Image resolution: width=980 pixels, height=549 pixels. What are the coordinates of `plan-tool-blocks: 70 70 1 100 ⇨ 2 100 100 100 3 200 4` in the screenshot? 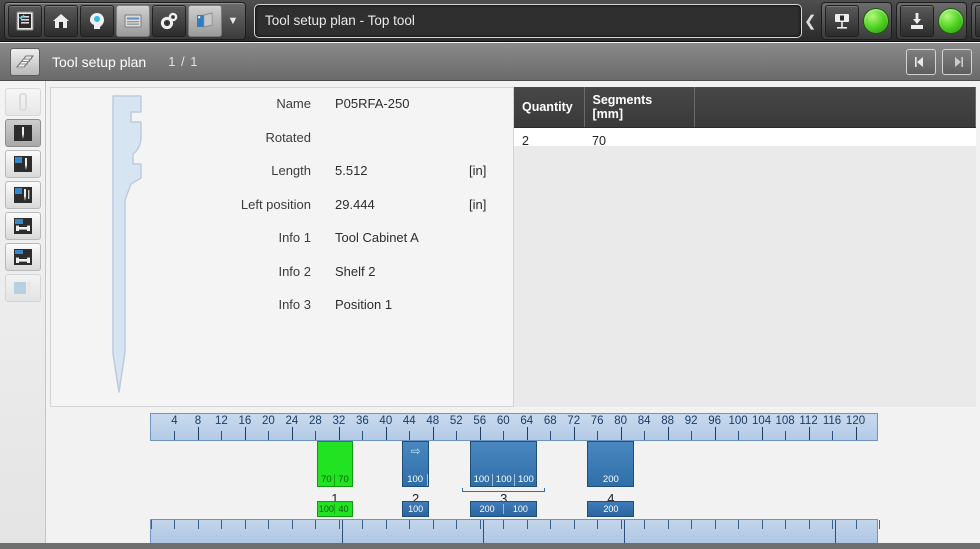 It's located at (514, 473).